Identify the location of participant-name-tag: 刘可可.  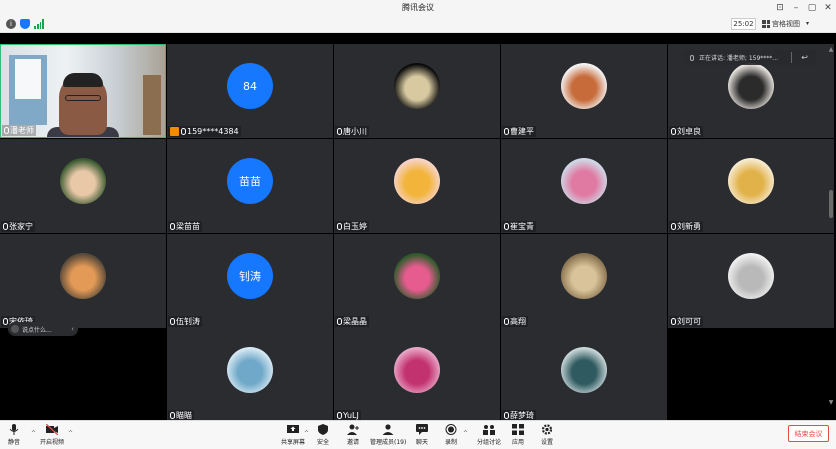
(686, 321).